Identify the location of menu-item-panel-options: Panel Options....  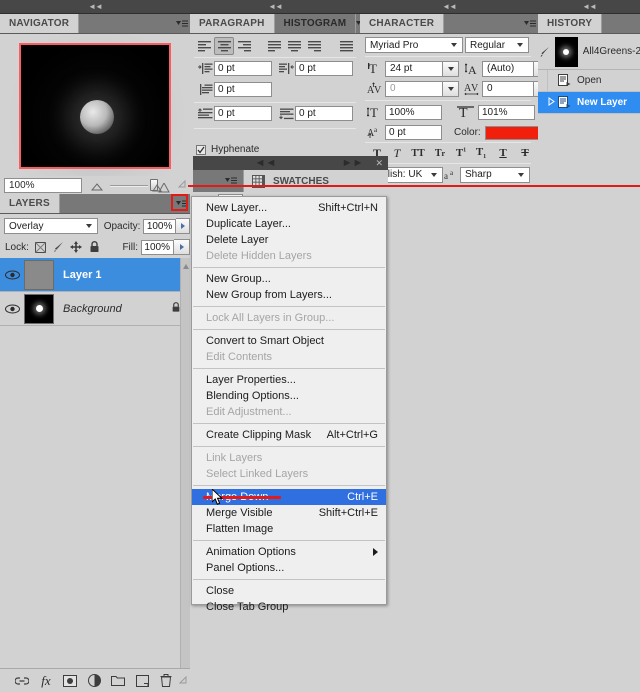
(289, 568).